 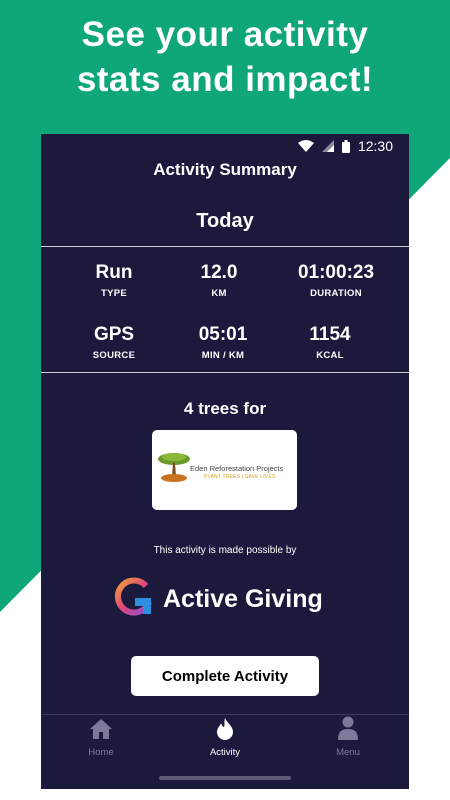 I want to click on stat-value: 01:00:23, so click(x=336, y=272).